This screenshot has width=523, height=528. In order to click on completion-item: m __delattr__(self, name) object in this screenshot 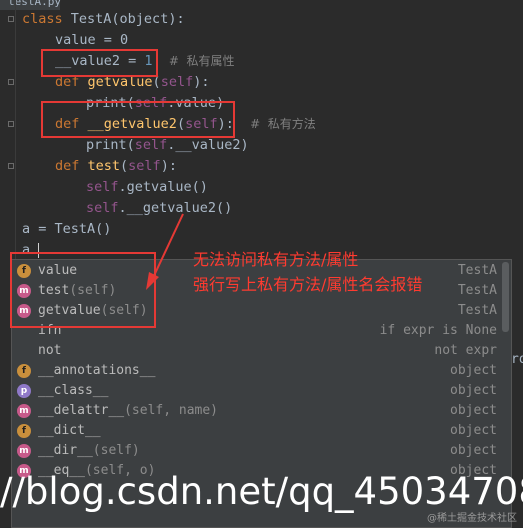, I will do `click(261, 411)`.